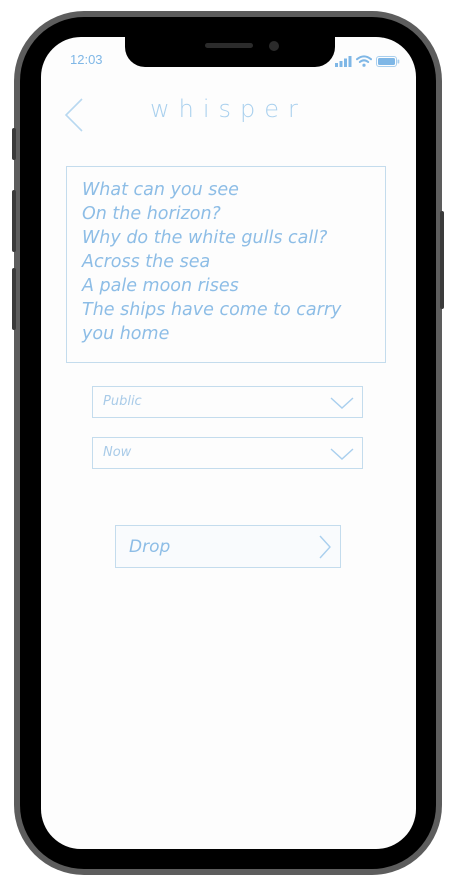 Image resolution: width=454 pixels, height=883 pixels. What do you see at coordinates (274, 46) in the screenshot?
I see `front-camera` at bounding box center [274, 46].